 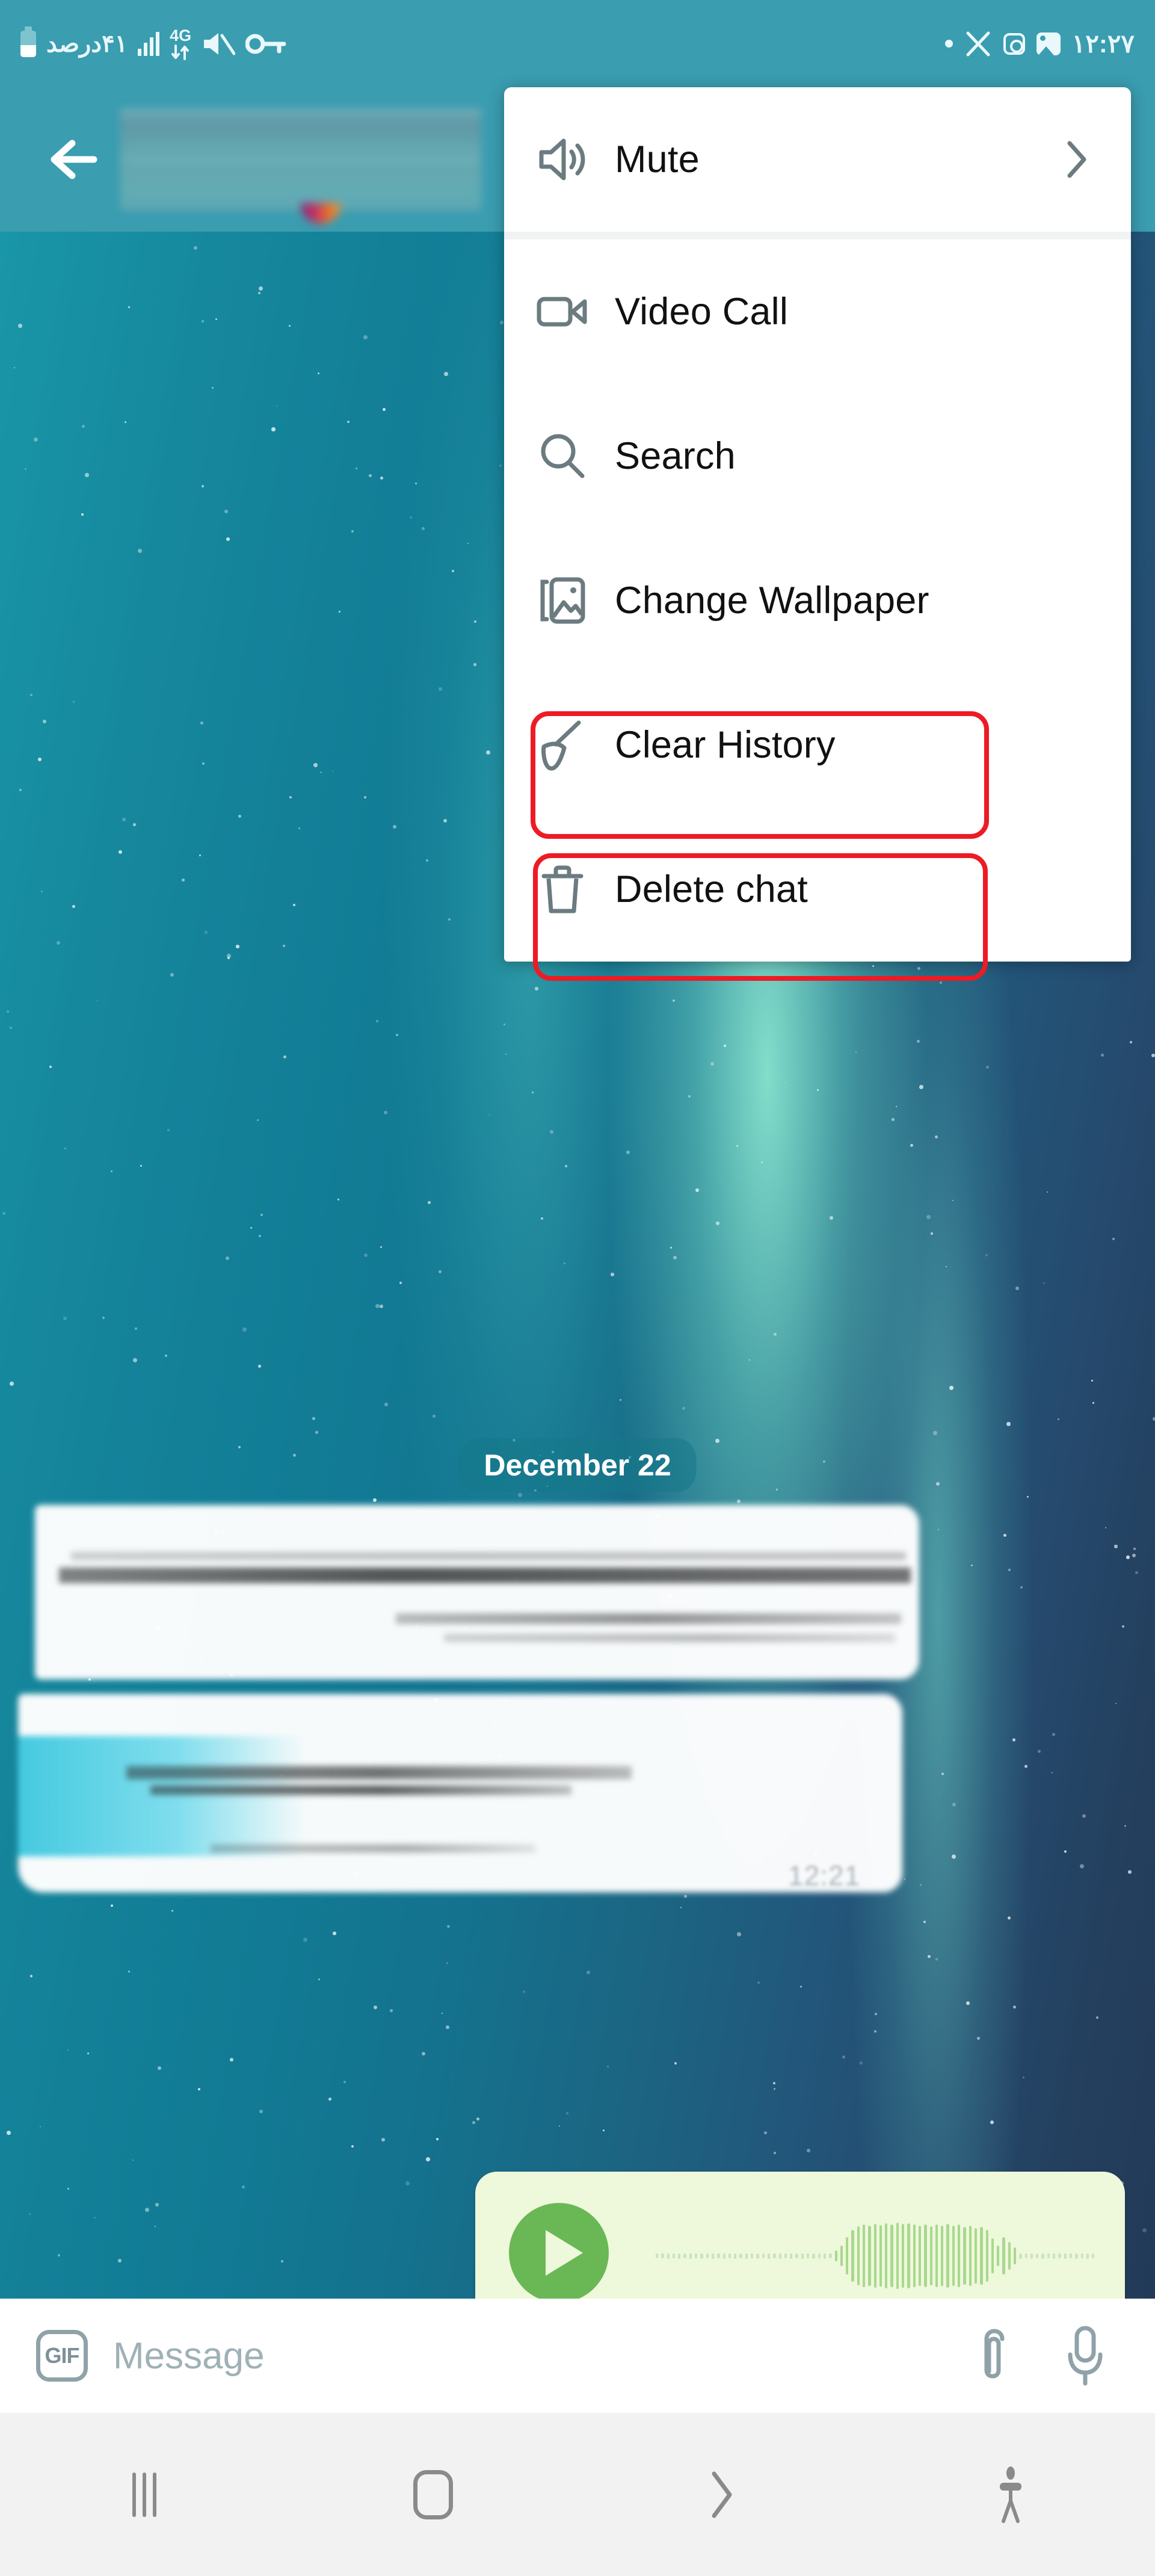 What do you see at coordinates (1048, 43) in the screenshot?
I see `gallery-icon` at bounding box center [1048, 43].